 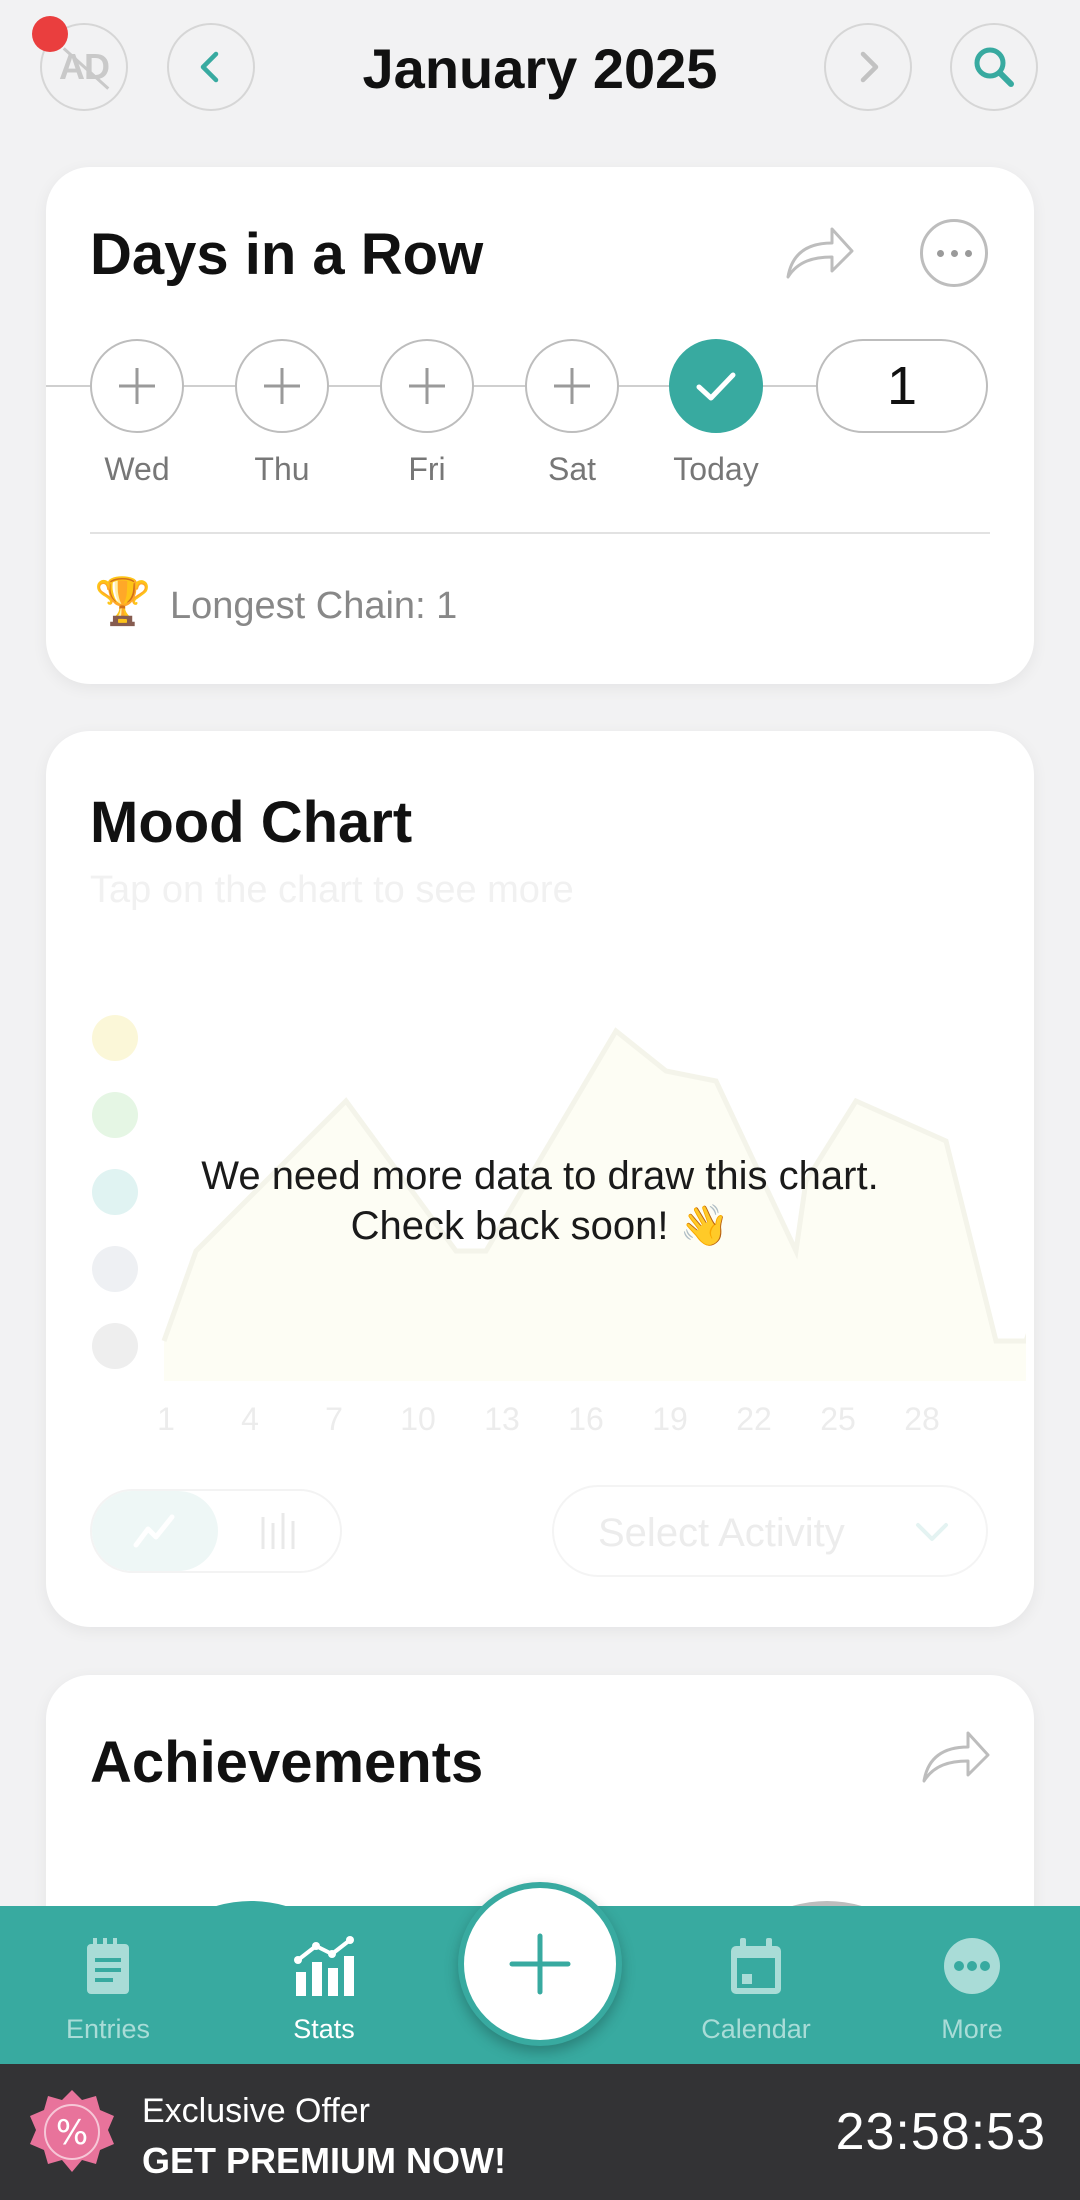 I want to click on day-label: Today, so click(x=716, y=469).